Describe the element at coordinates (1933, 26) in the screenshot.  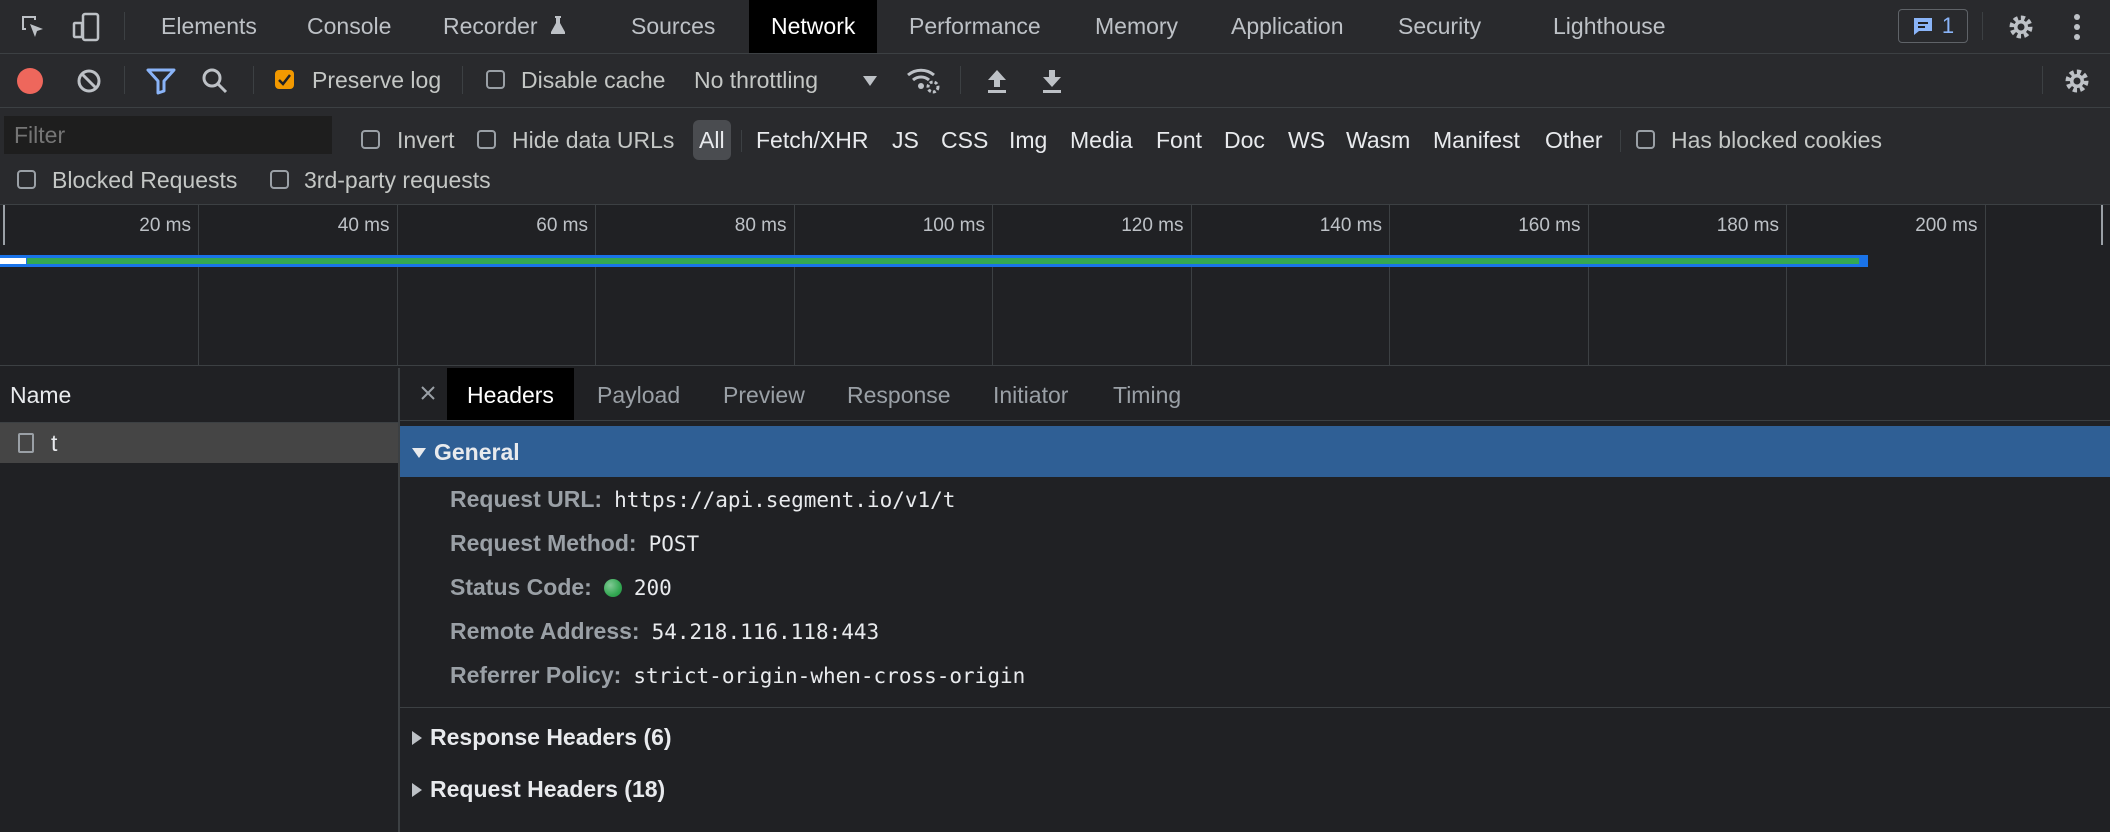
I see `issues-badge: 1` at that location.